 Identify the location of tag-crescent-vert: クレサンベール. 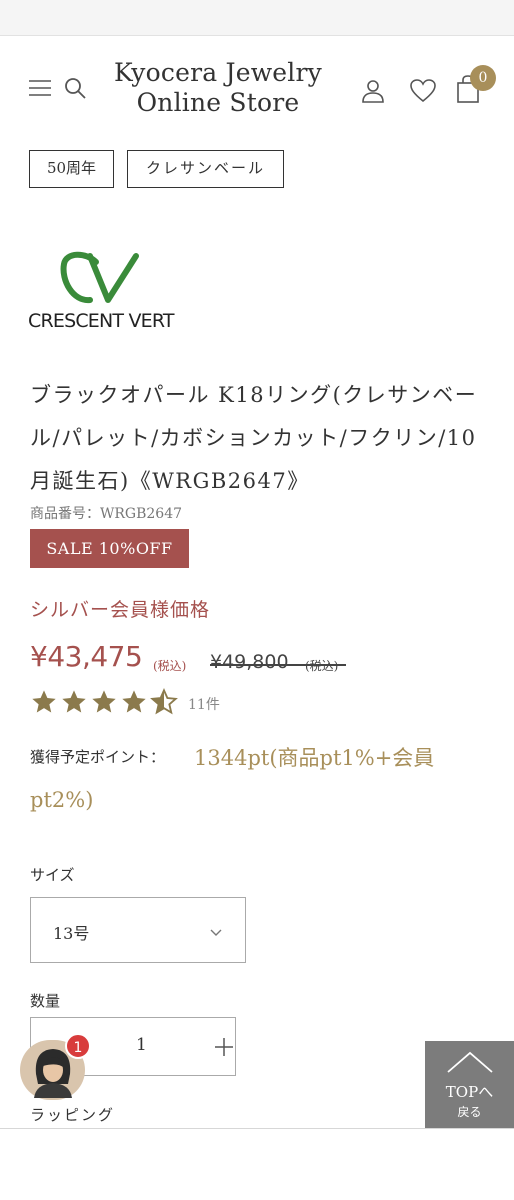
(205, 169).